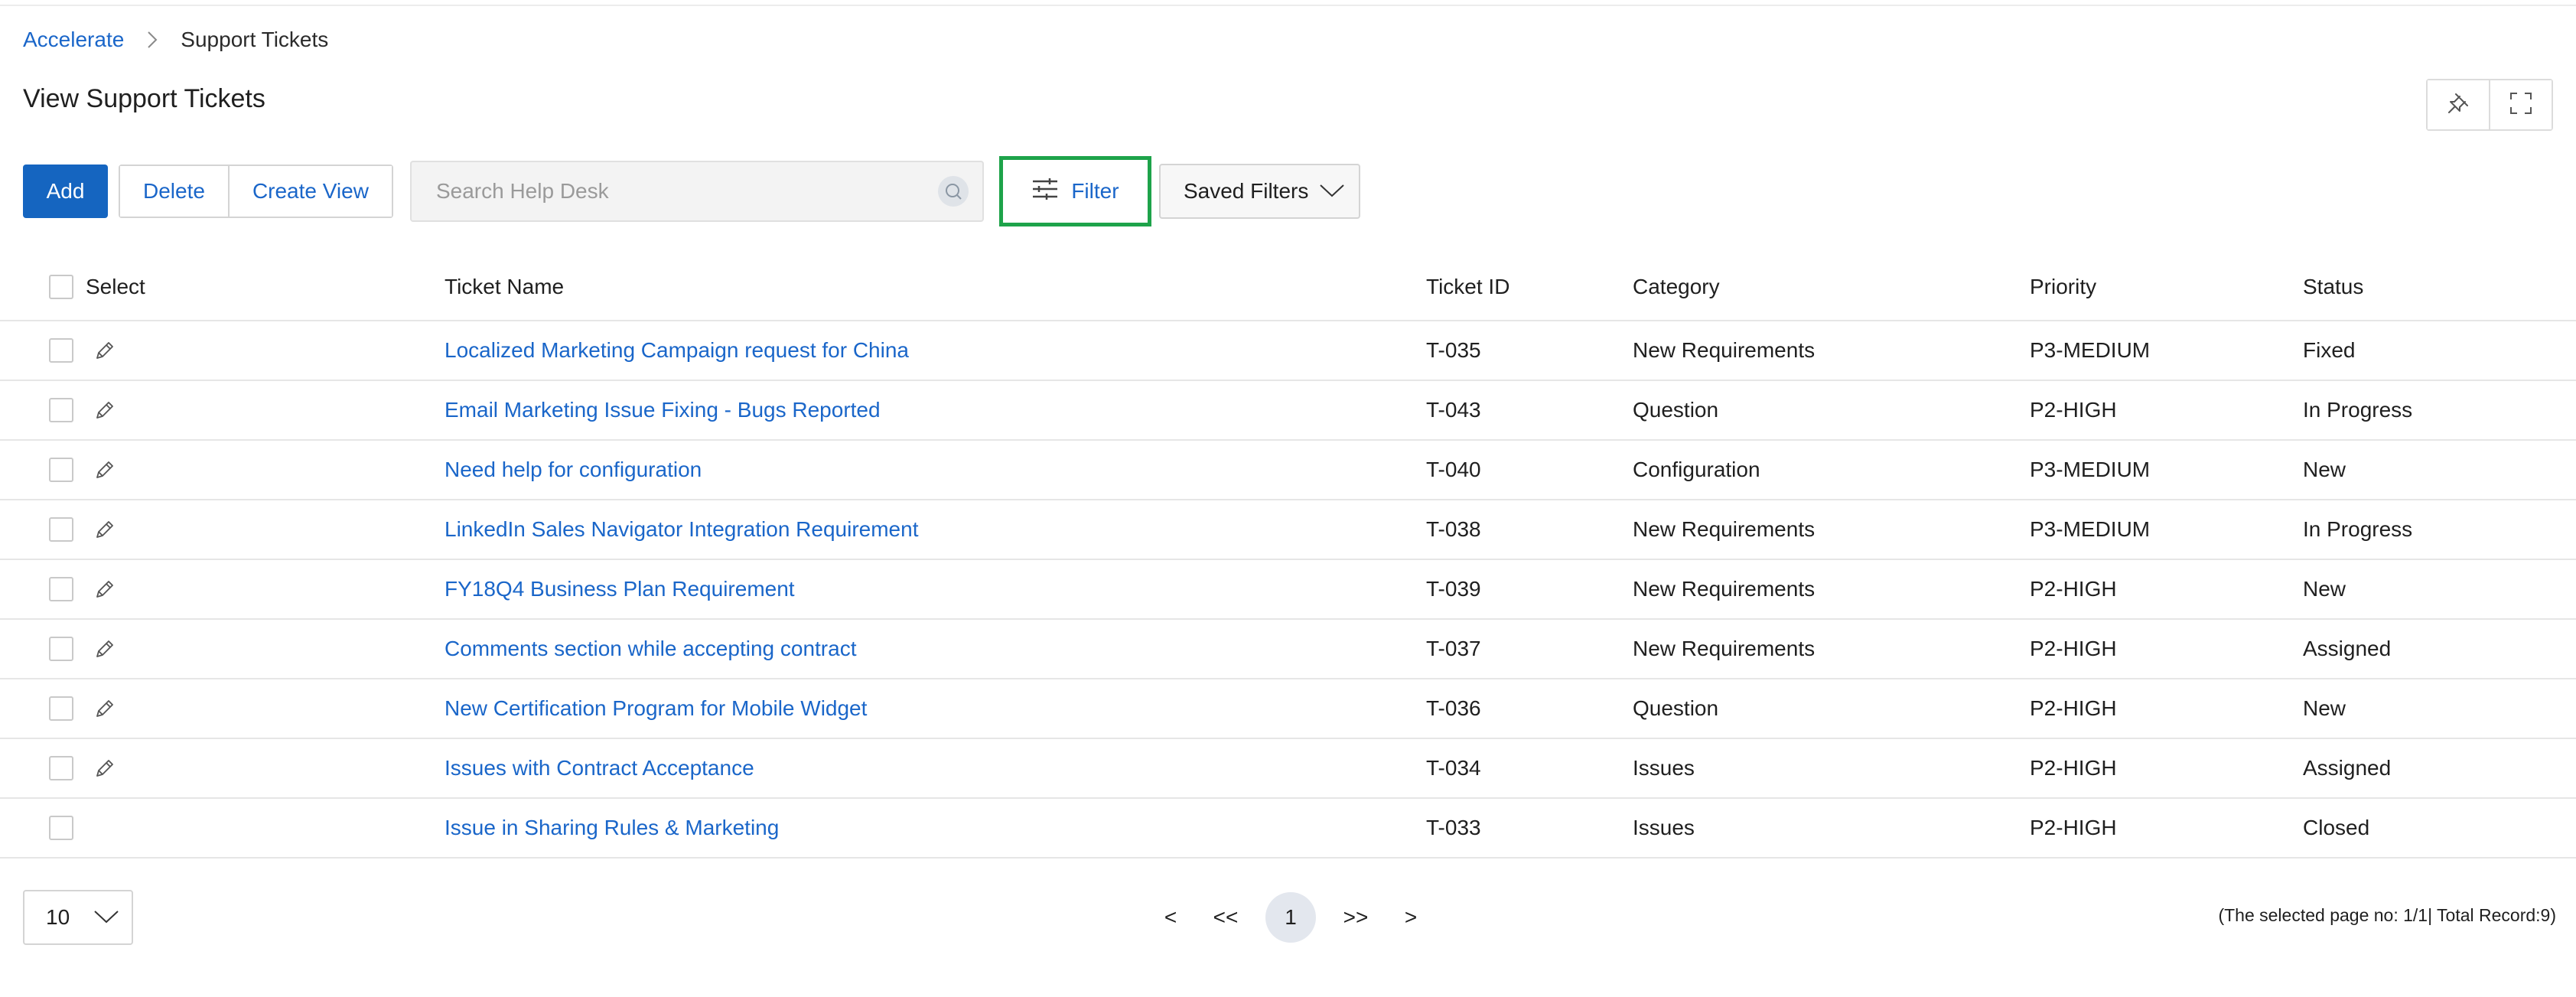 This screenshot has width=2576, height=997. I want to click on add-button: Add, so click(65, 191).